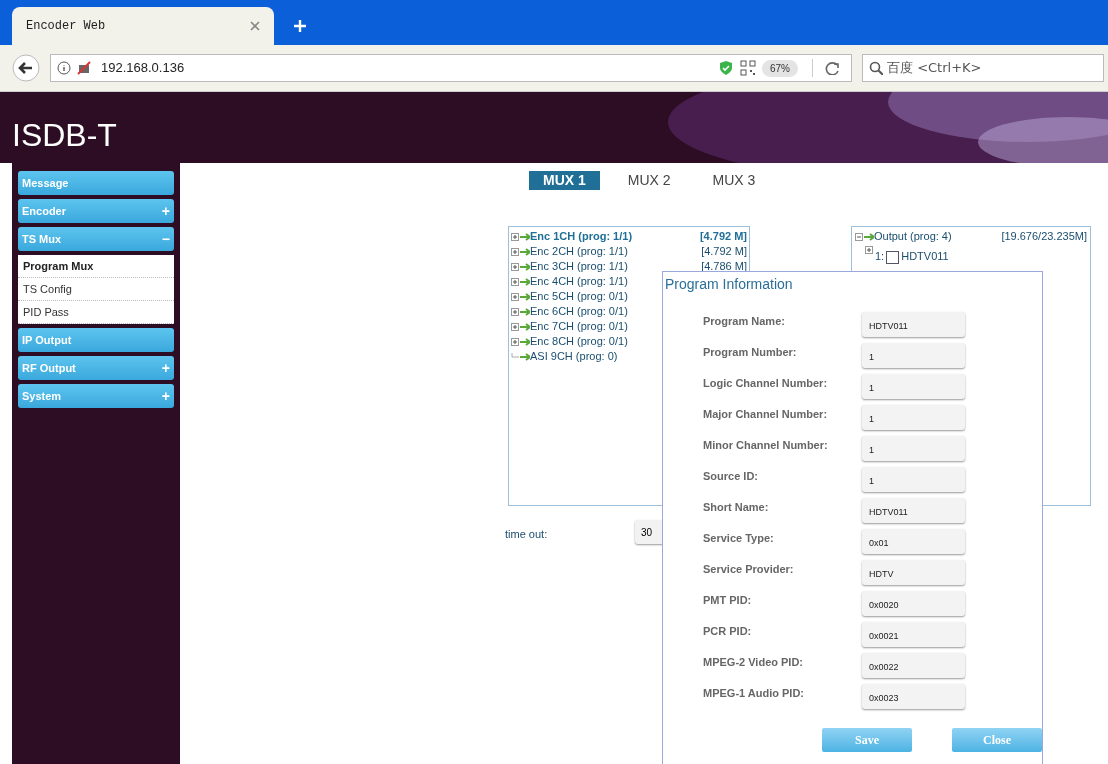  What do you see at coordinates (880, 256) in the screenshot?
I see `program-index: 1:` at bounding box center [880, 256].